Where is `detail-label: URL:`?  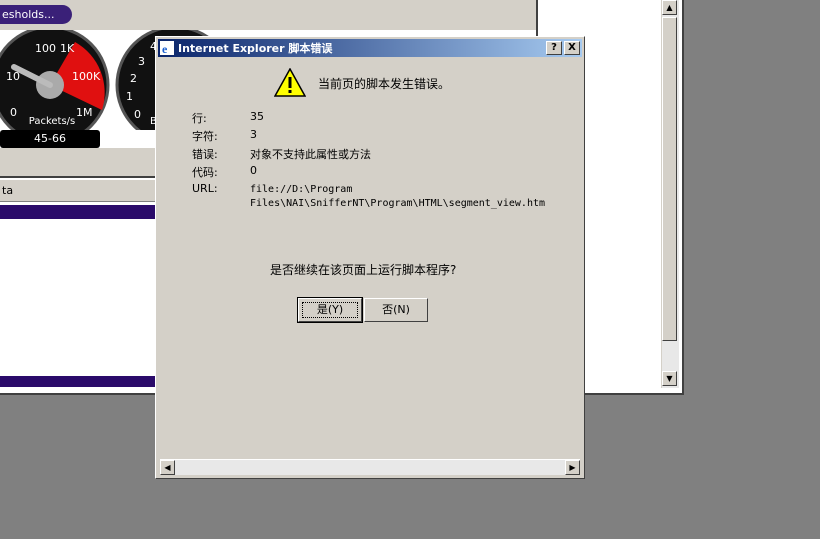 detail-label: URL: is located at coordinates (205, 188).